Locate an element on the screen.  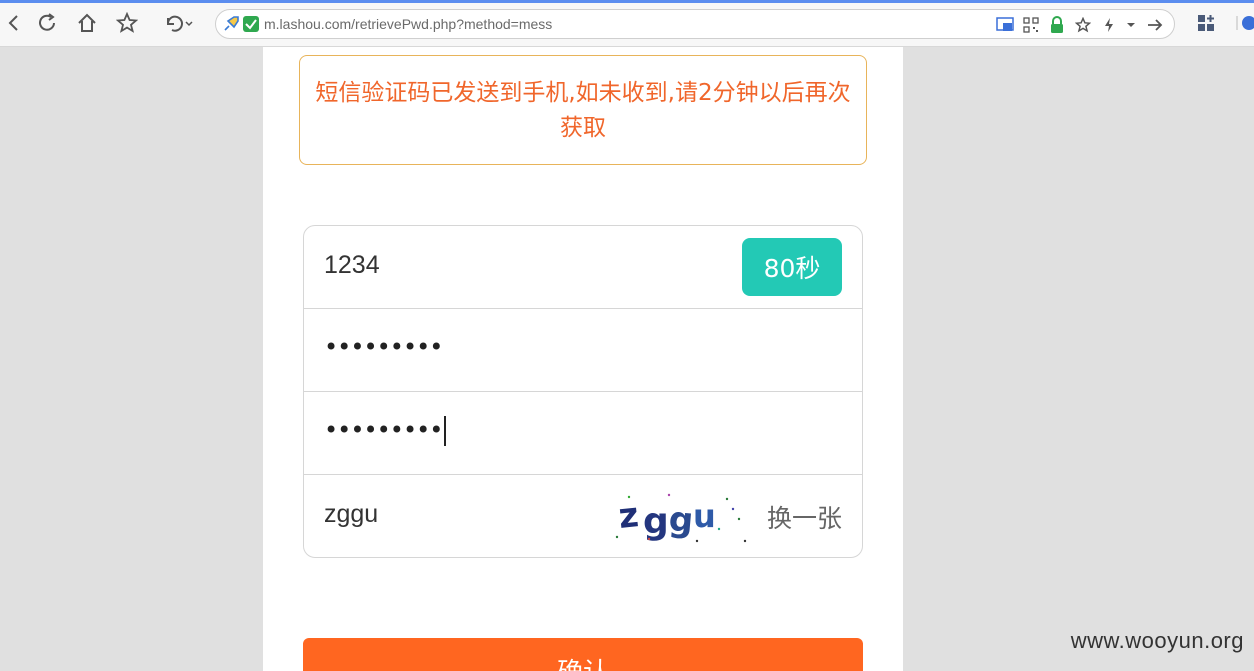
captcha-char: z is located at coordinates (629, 516).